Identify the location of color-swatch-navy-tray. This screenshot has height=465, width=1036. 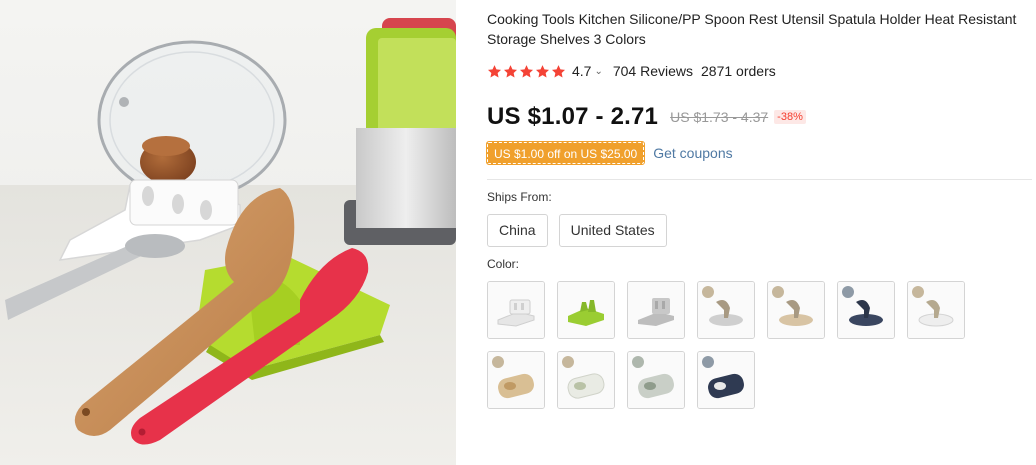
(726, 380).